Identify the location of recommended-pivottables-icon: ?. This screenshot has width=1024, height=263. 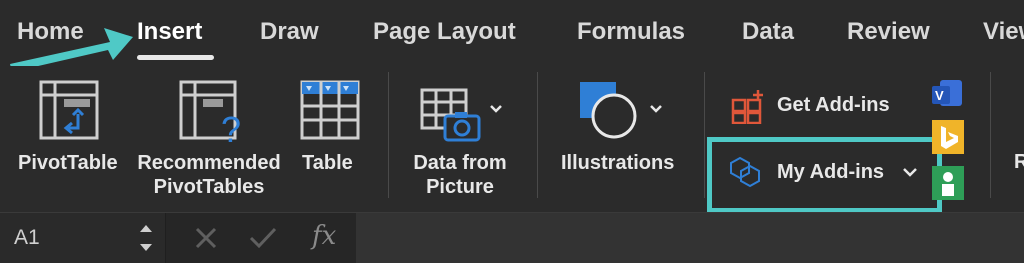
(210, 114).